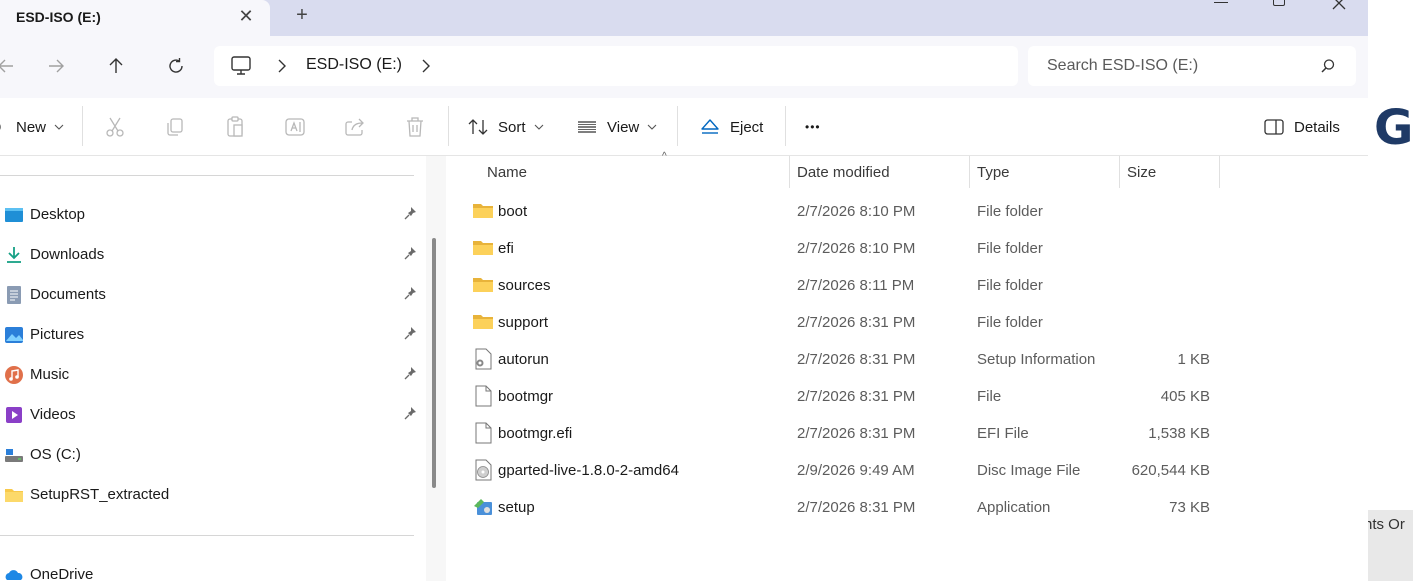 The image size is (1413, 581). I want to click on file-date: 2/7/2026 8:10 PM, so click(856, 211).